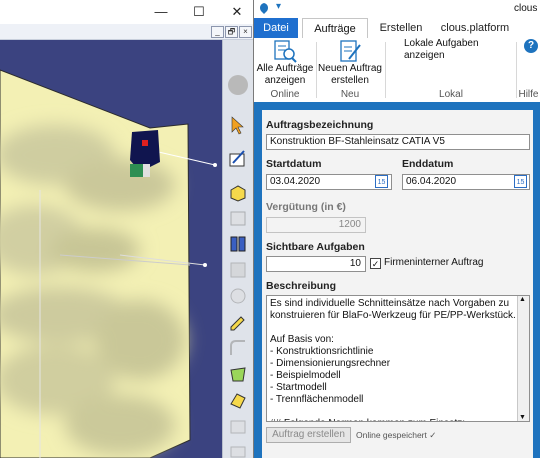 The width and height of the screenshot is (540, 458). I want to click on description-line: - Dimensionierungsrechner, so click(330, 363).